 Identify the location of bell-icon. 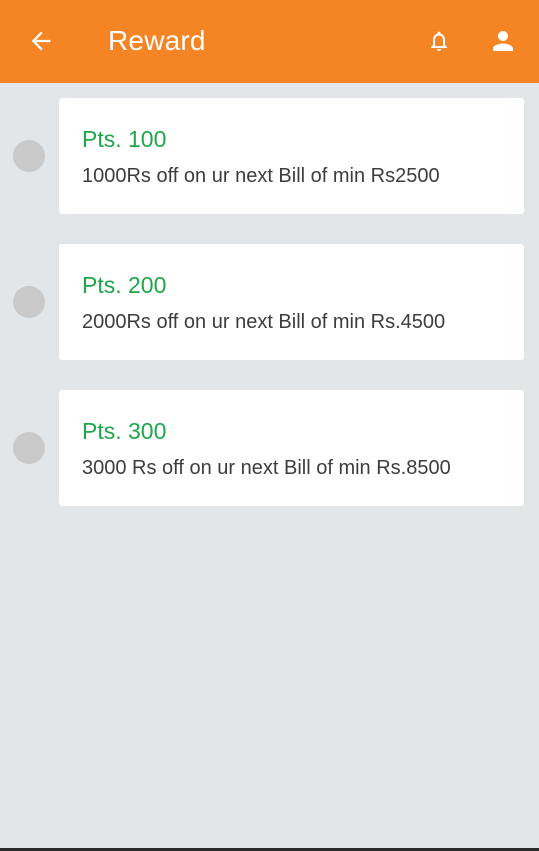
(439, 41).